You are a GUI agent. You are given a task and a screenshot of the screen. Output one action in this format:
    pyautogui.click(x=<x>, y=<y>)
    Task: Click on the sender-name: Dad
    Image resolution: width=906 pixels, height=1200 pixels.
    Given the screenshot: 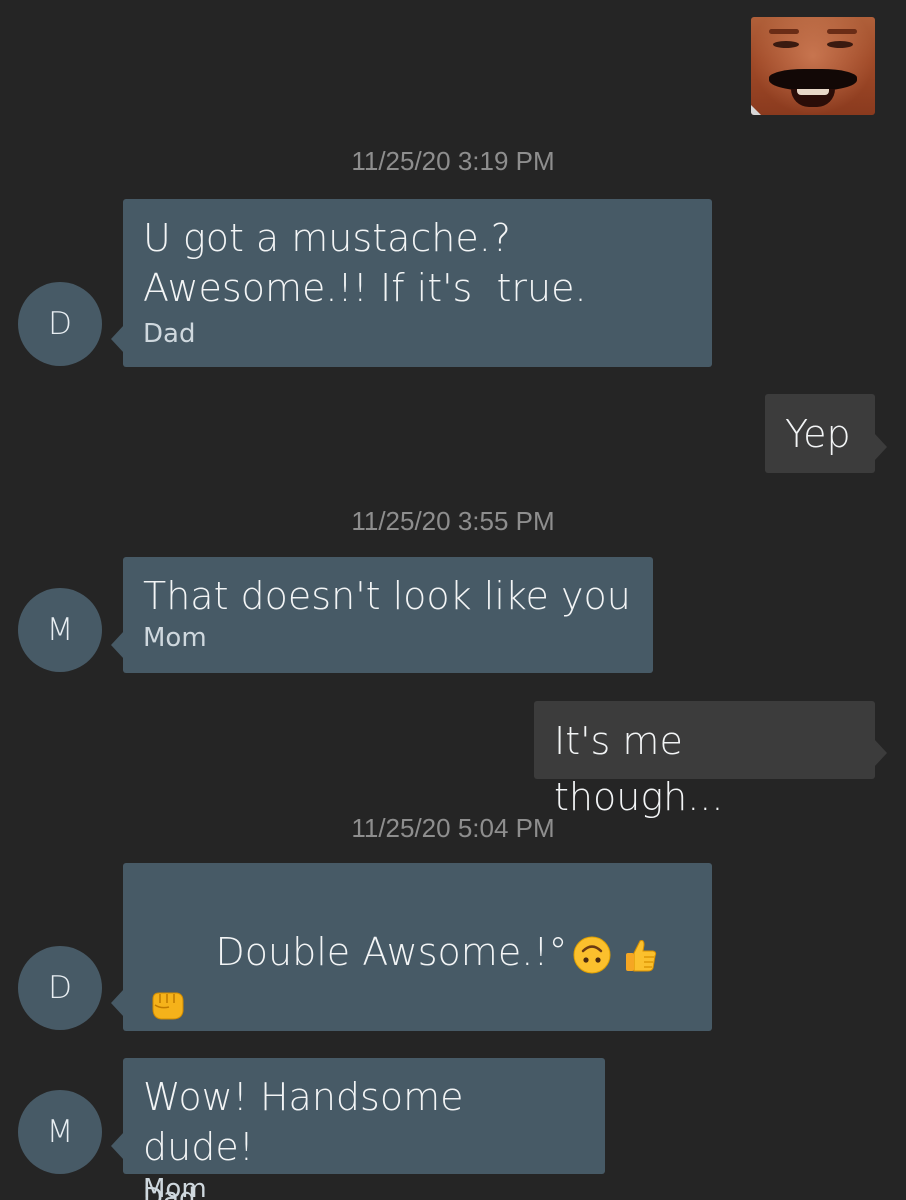 What is the action you would take?
    pyautogui.click(x=169, y=334)
    